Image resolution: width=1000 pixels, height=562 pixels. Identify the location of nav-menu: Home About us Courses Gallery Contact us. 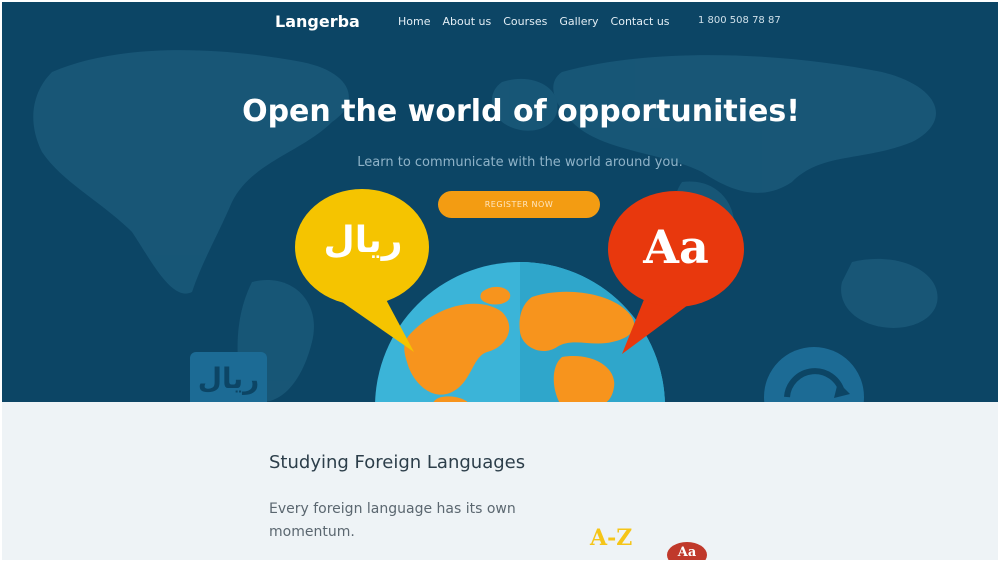
(534, 21).